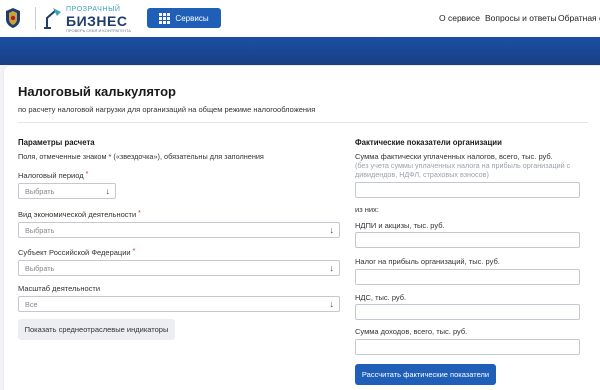 The image size is (600, 390). Describe the element at coordinates (467, 240) in the screenshot. I see `ndpi-excise-input` at that location.